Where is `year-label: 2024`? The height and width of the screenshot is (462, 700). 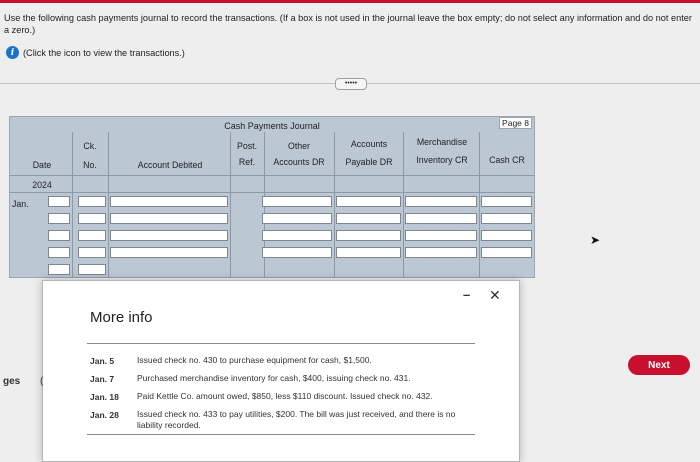 year-label: 2024 is located at coordinates (42, 185).